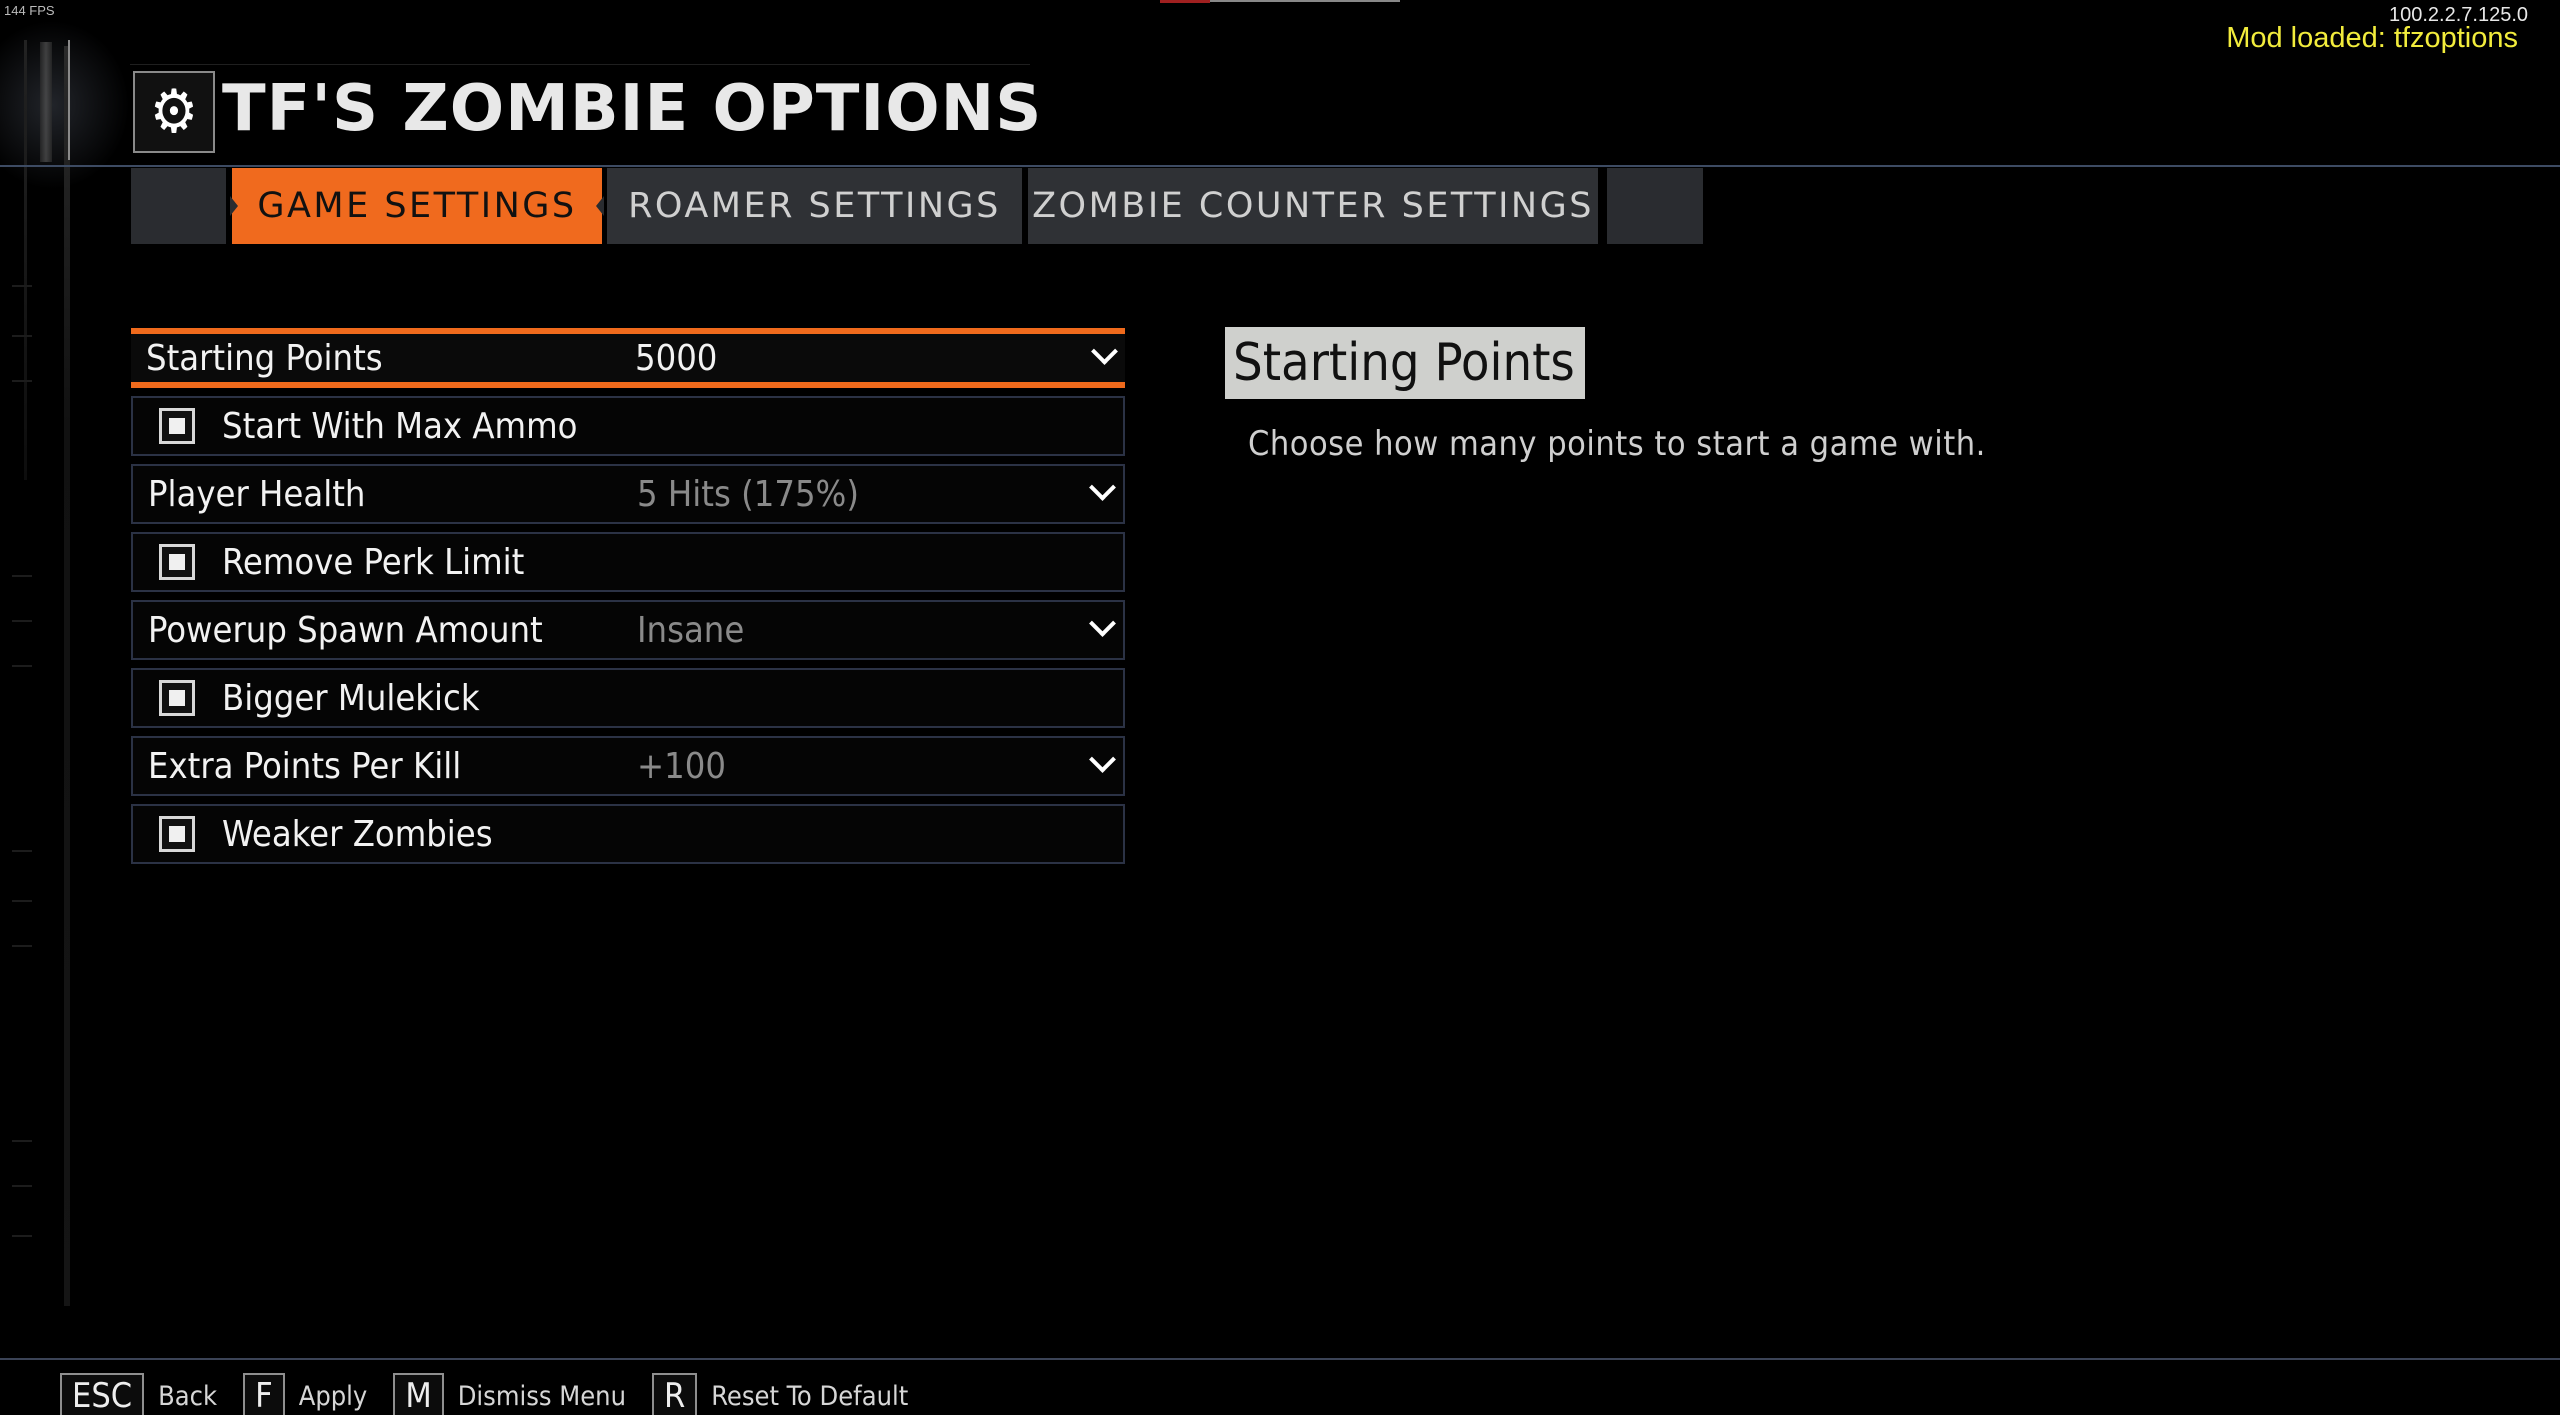 The width and height of the screenshot is (2560, 1415). I want to click on keycap: ESC, so click(102, 1394).